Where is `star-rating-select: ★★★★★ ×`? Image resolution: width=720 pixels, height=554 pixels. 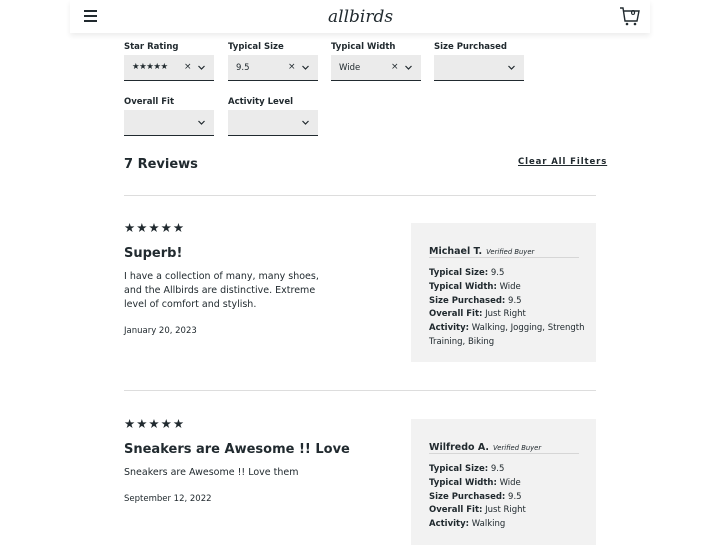
star-rating-select: ★★★★★ × is located at coordinates (169, 68).